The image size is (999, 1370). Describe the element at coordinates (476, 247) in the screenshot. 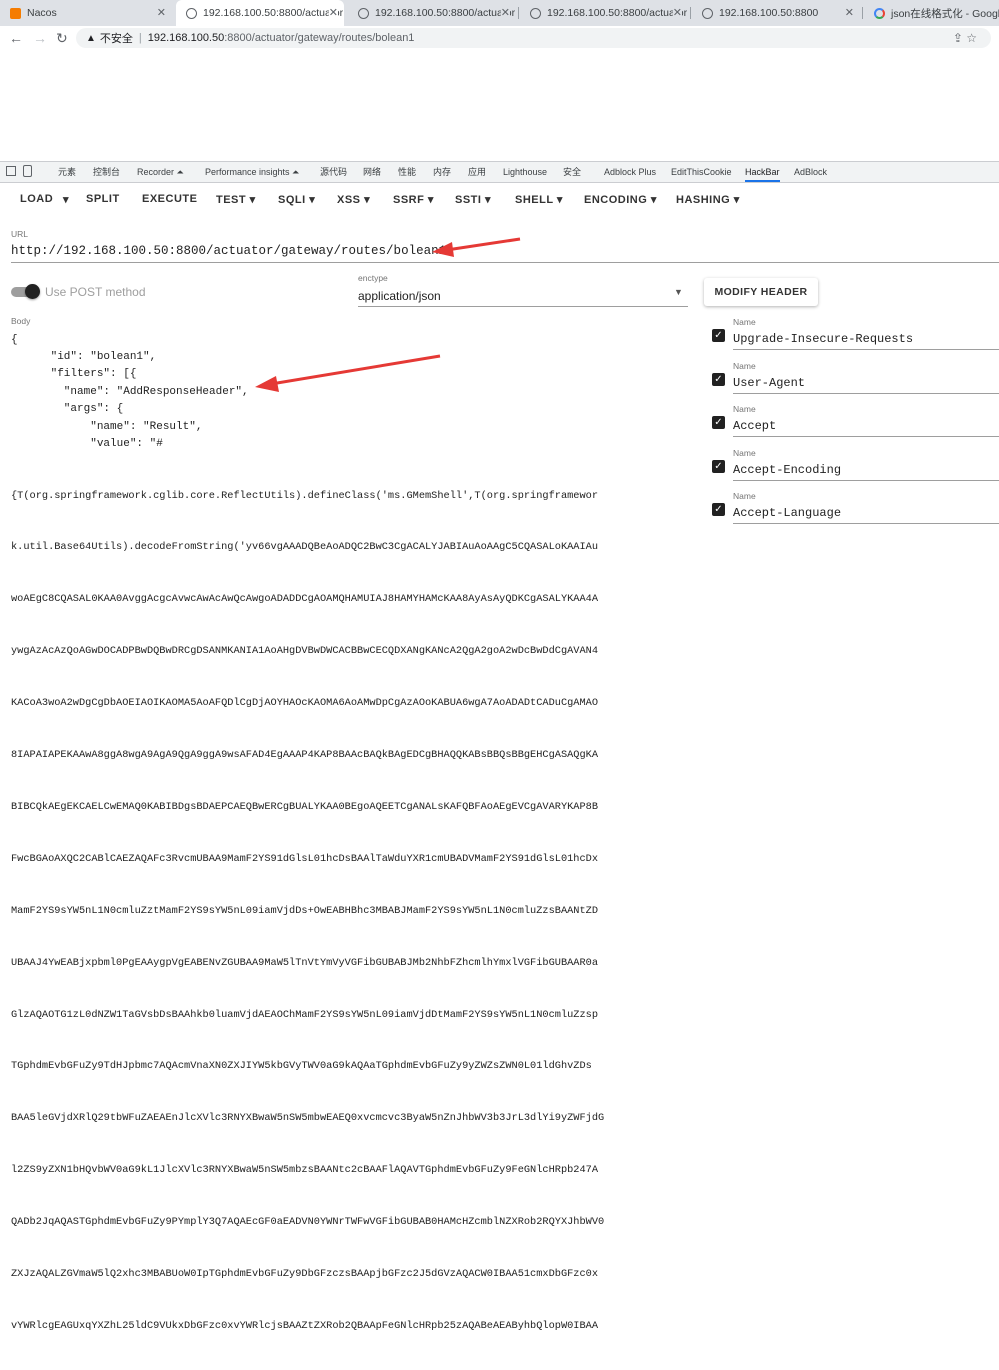

I see `arrow-to-url` at that location.